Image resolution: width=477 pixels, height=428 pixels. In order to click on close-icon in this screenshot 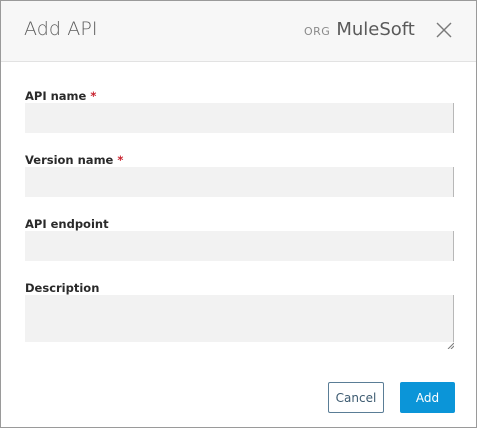, I will do `click(444, 30)`.